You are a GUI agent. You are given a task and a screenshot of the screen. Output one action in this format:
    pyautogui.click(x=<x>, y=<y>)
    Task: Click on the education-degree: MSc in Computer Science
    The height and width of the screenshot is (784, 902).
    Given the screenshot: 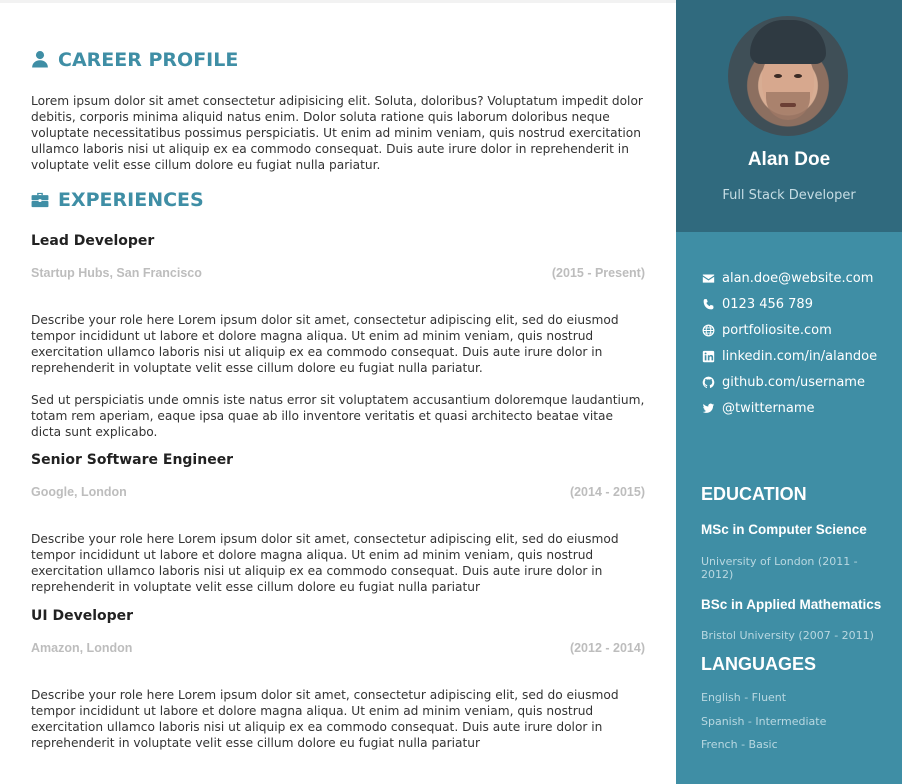 What is the action you would take?
    pyautogui.click(x=784, y=529)
    